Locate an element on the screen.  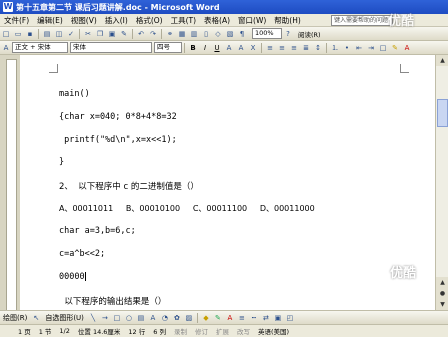
select-objects-icon: ↖ is located at coordinates (36, 318).